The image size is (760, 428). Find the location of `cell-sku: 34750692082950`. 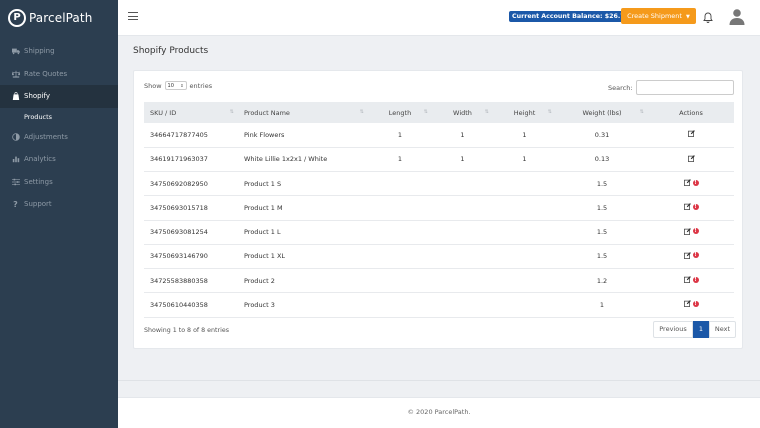

cell-sku: 34750692082950 is located at coordinates (191, 184).